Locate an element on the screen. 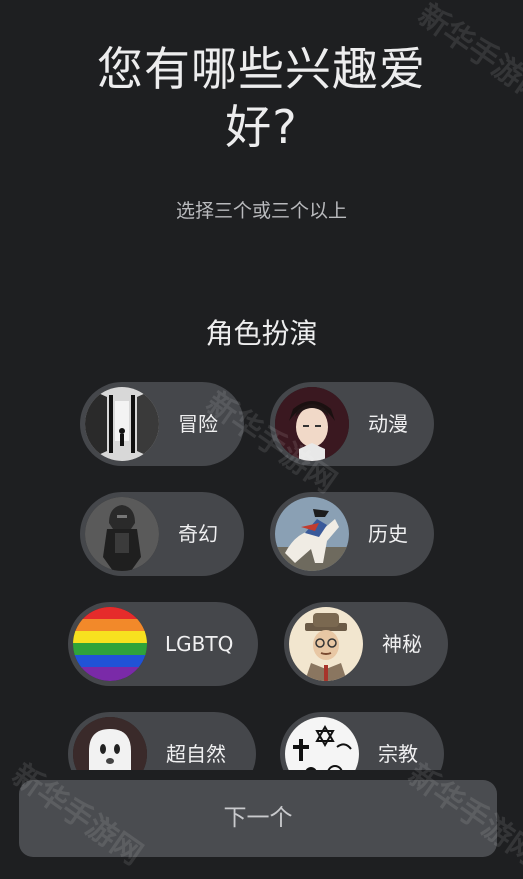 The height and width of the screenshot is (879, 523). adventure-icon is located at coordinates (122, 424).